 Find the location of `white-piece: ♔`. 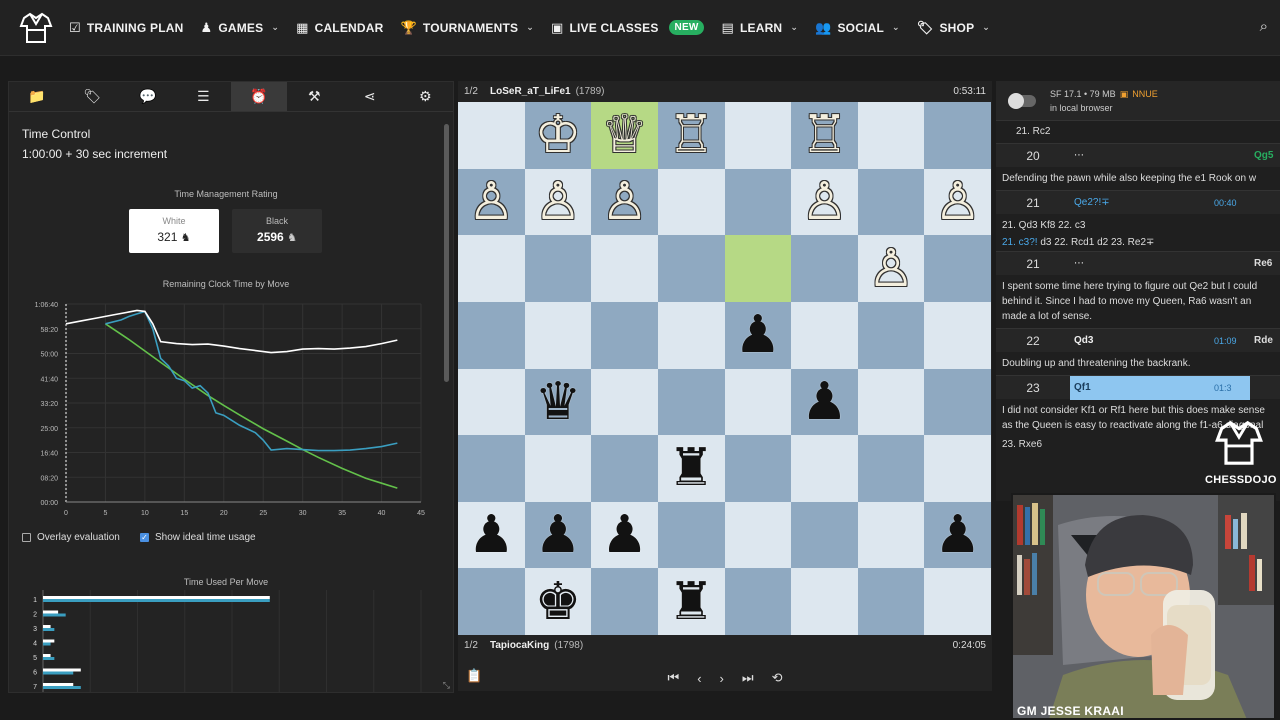

white-piece: ♔ is located at coordinates (558, 135).